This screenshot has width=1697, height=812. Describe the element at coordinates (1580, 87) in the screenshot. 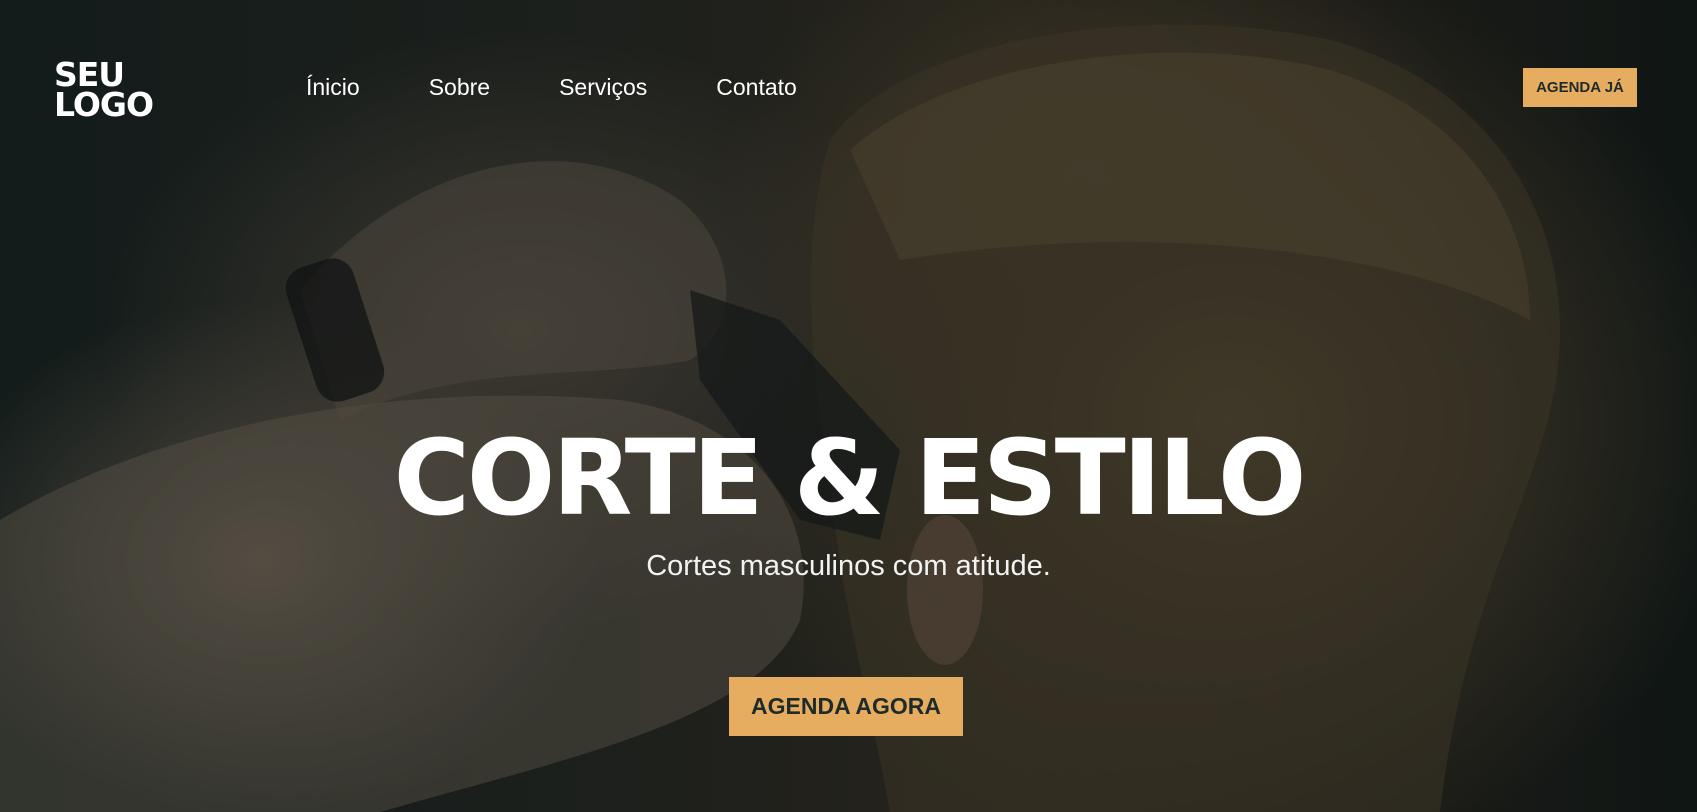

I see `header-book-button: AGENDA JÁ` at that location.